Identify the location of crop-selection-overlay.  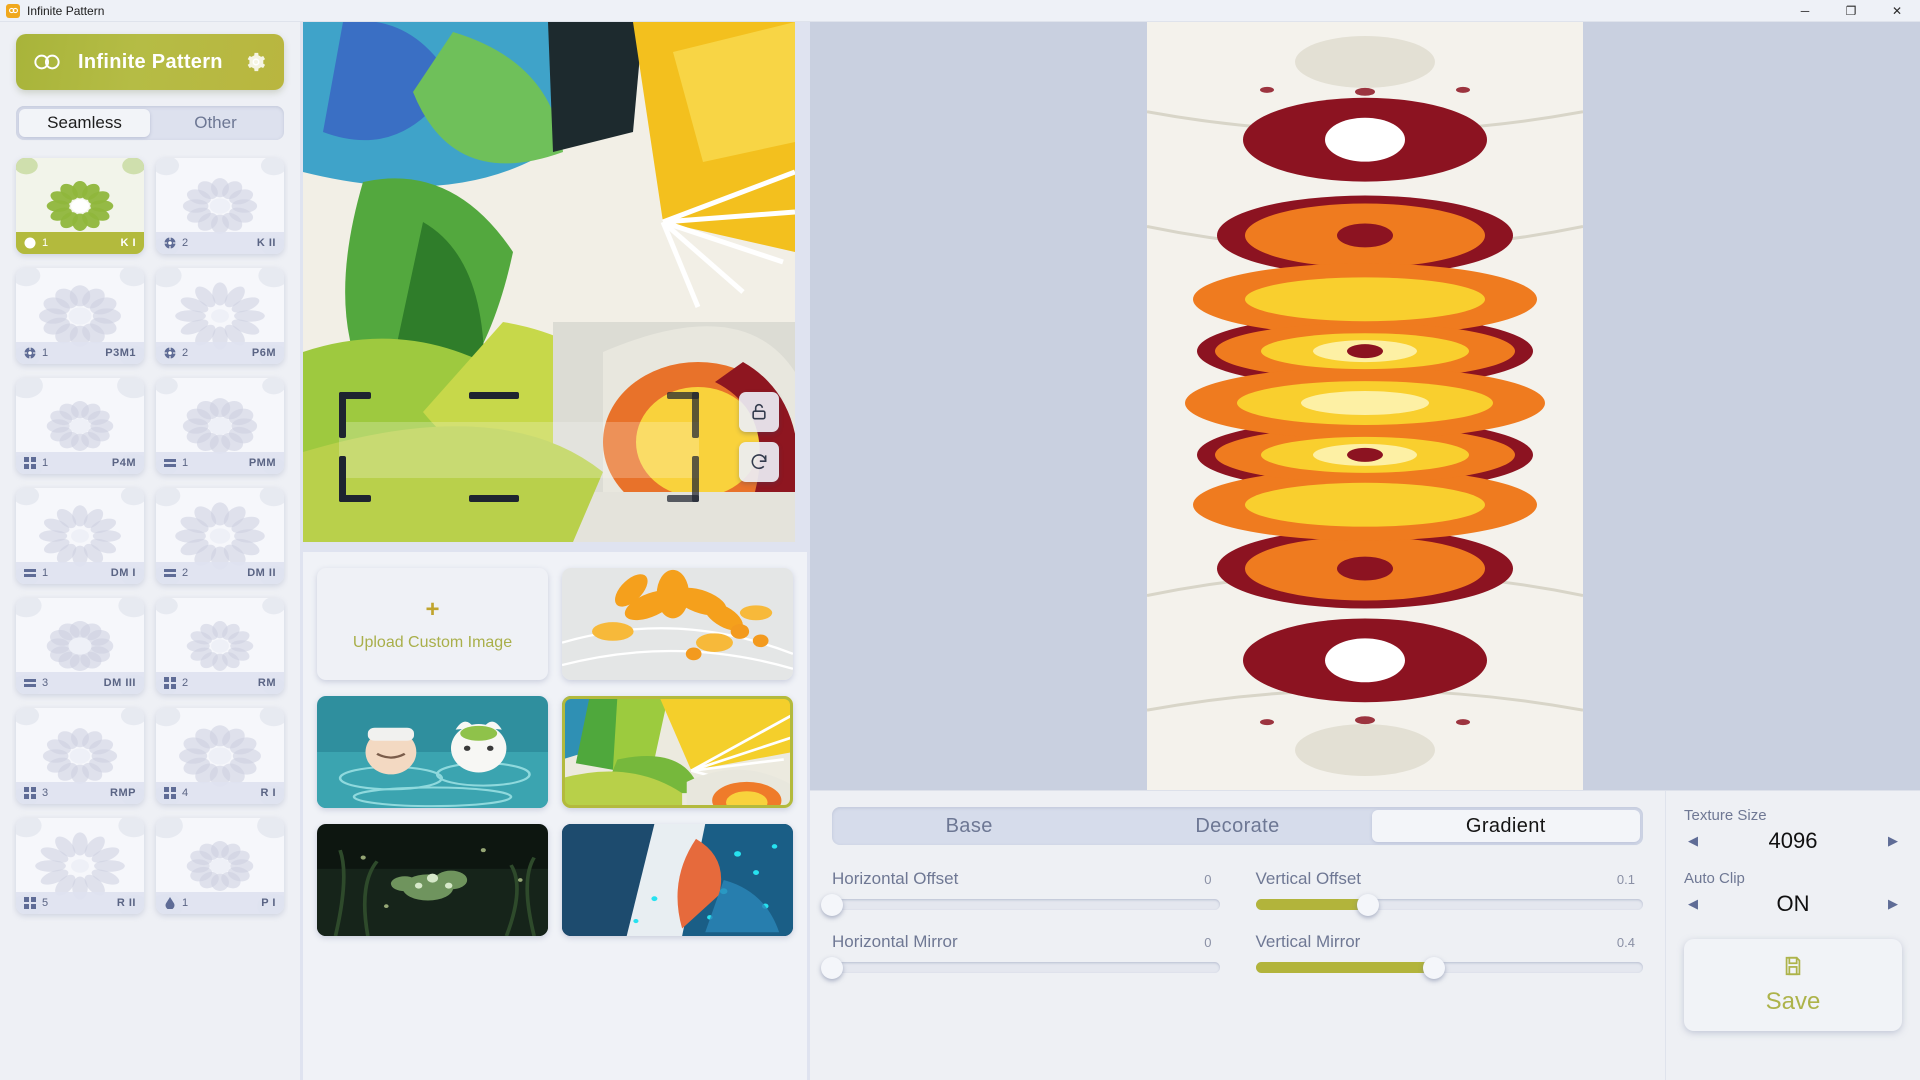
(519, 447).